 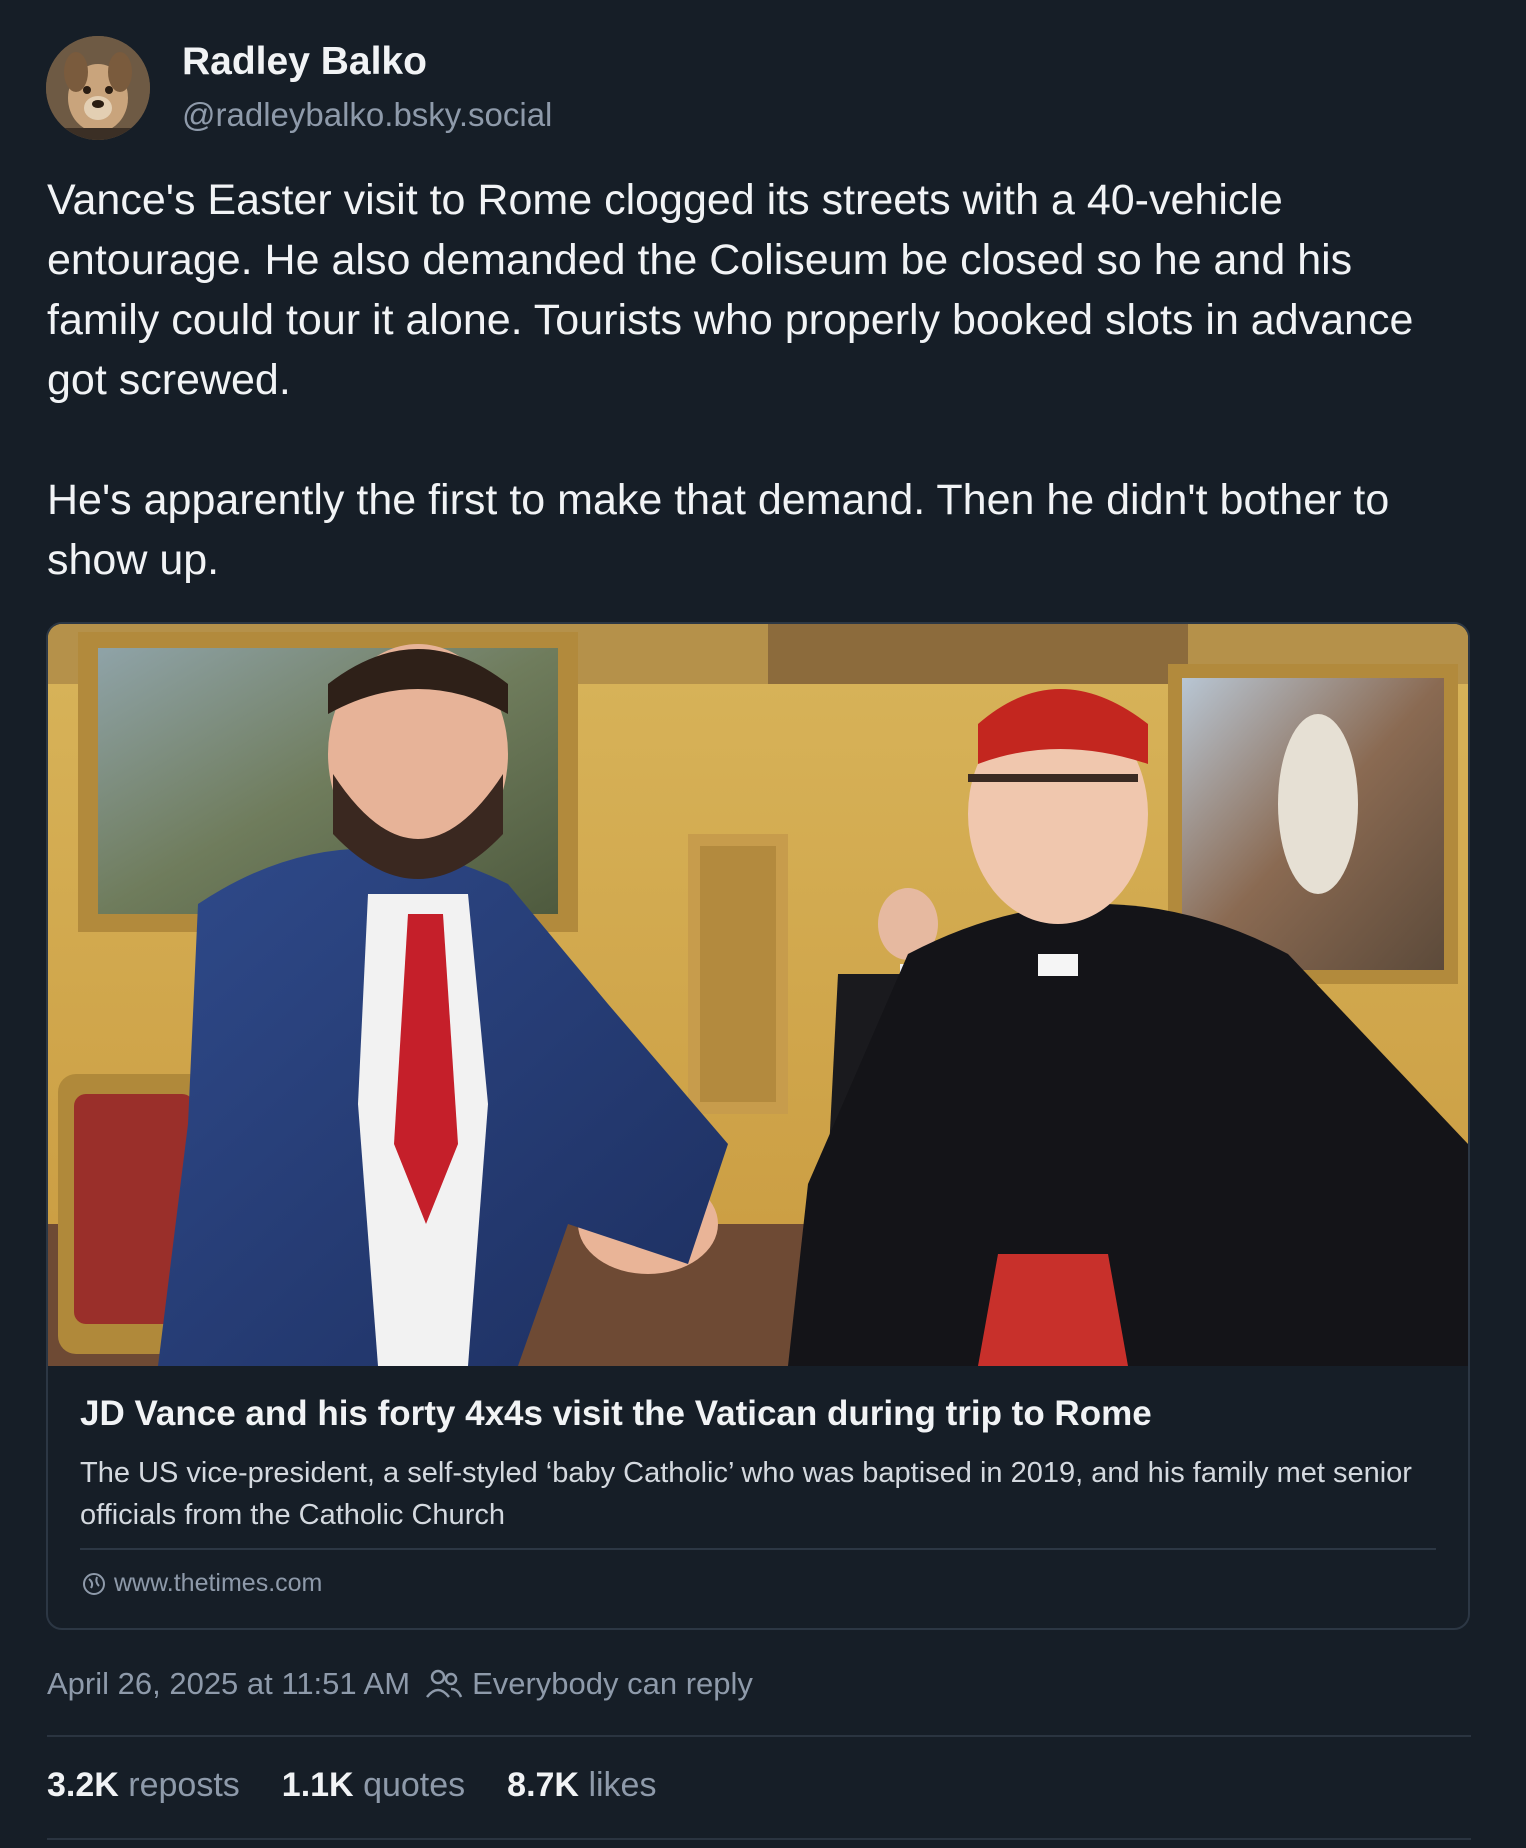 What do you see at coordinates (612, 1683) in the screenshot?
I see `reply-setting-label: Everybody can reply` at bounding box center [612, 1683].